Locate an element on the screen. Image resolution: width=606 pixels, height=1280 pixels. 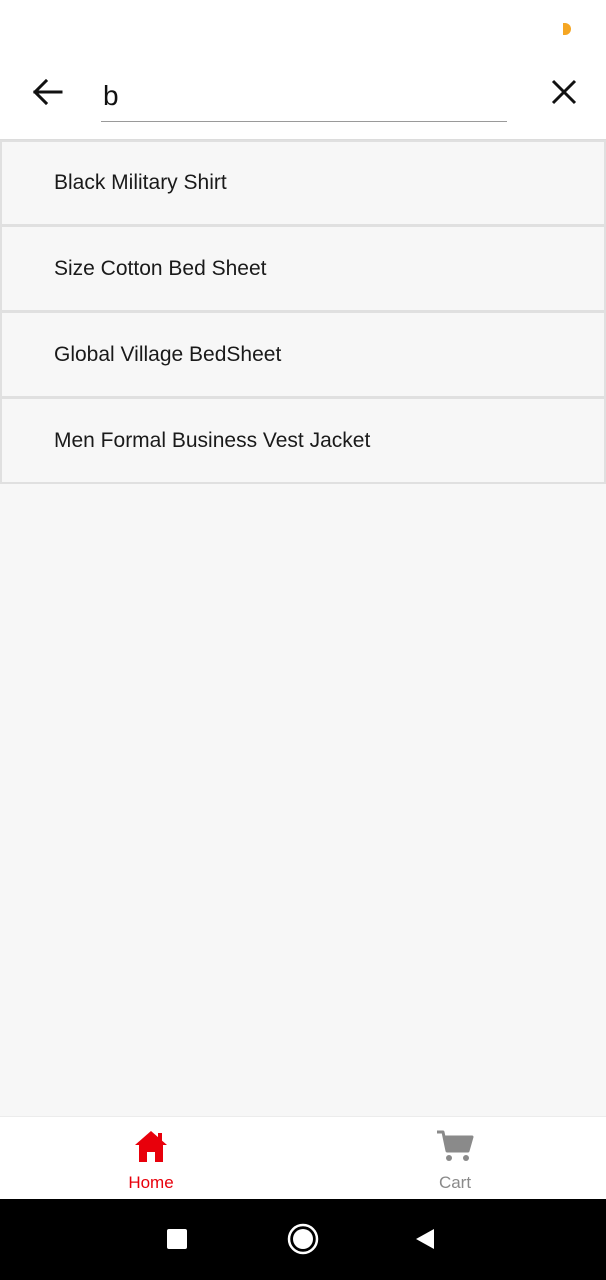
suggestion-label: Global Village BedSheet is located at coordinates (168, 354).